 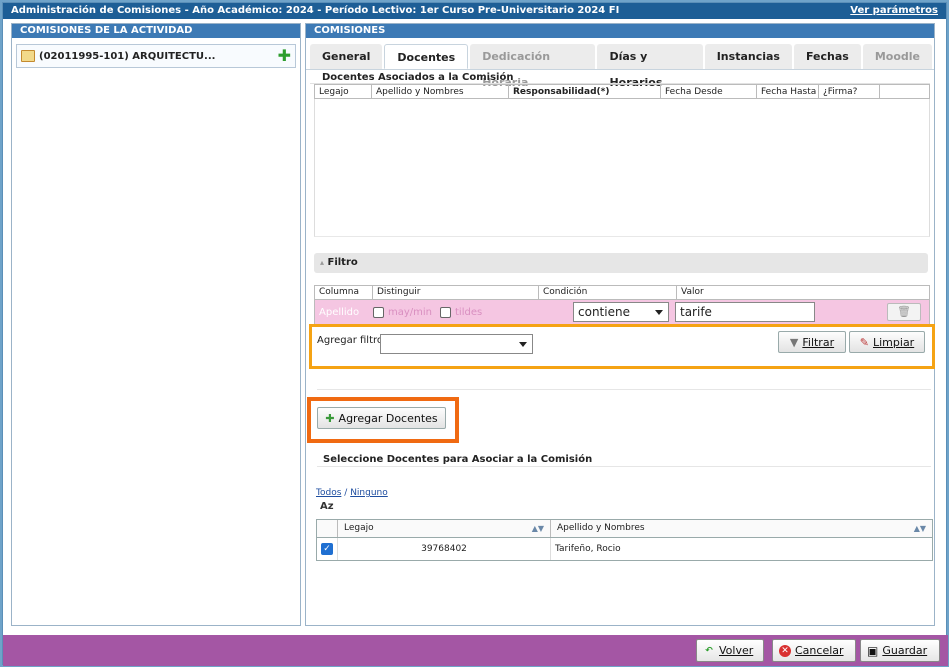 I want to click on cancel-label: Cancelar, so click(x=819, y=650).